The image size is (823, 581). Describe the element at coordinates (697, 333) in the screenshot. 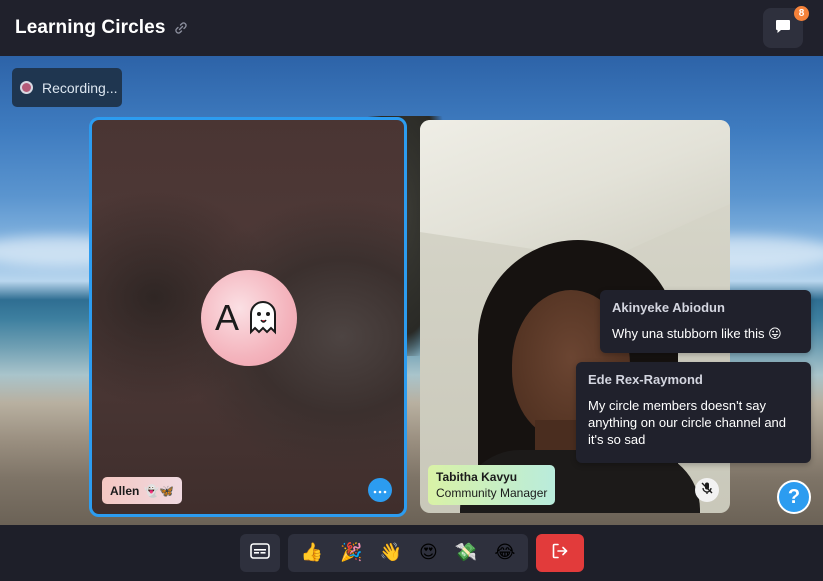

I see `chat-text: Why una stubborn like this 😛` at that location.